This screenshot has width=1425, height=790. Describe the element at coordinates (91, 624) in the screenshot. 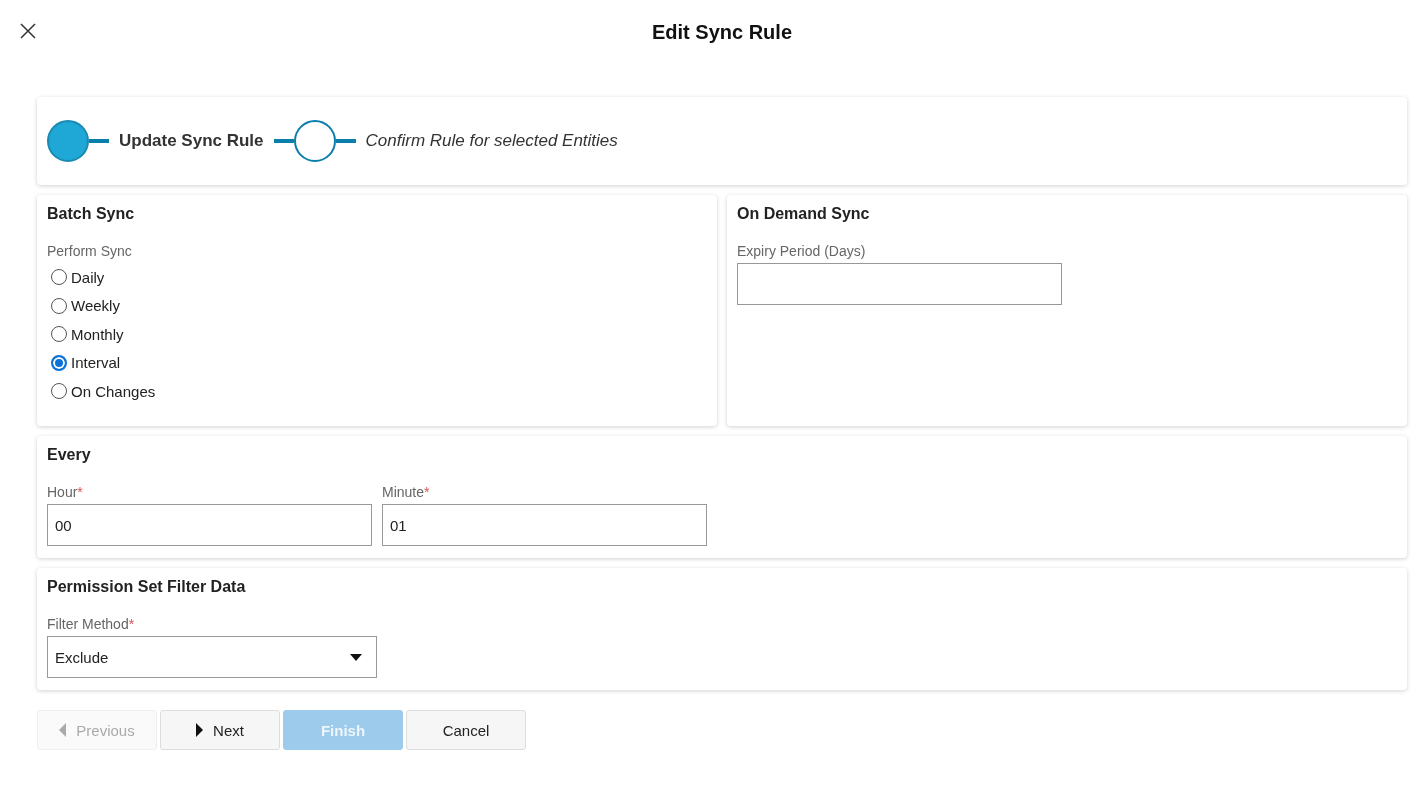

I see `field-label: Filter Method*` at that location.